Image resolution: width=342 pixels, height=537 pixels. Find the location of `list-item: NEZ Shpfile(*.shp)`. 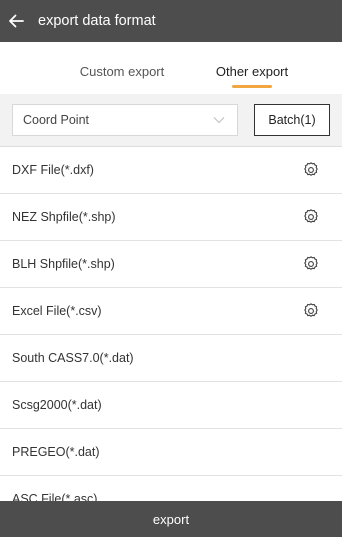

list-item: NEZ Shpfile(*.shp) is located at coordinates (171, 217).